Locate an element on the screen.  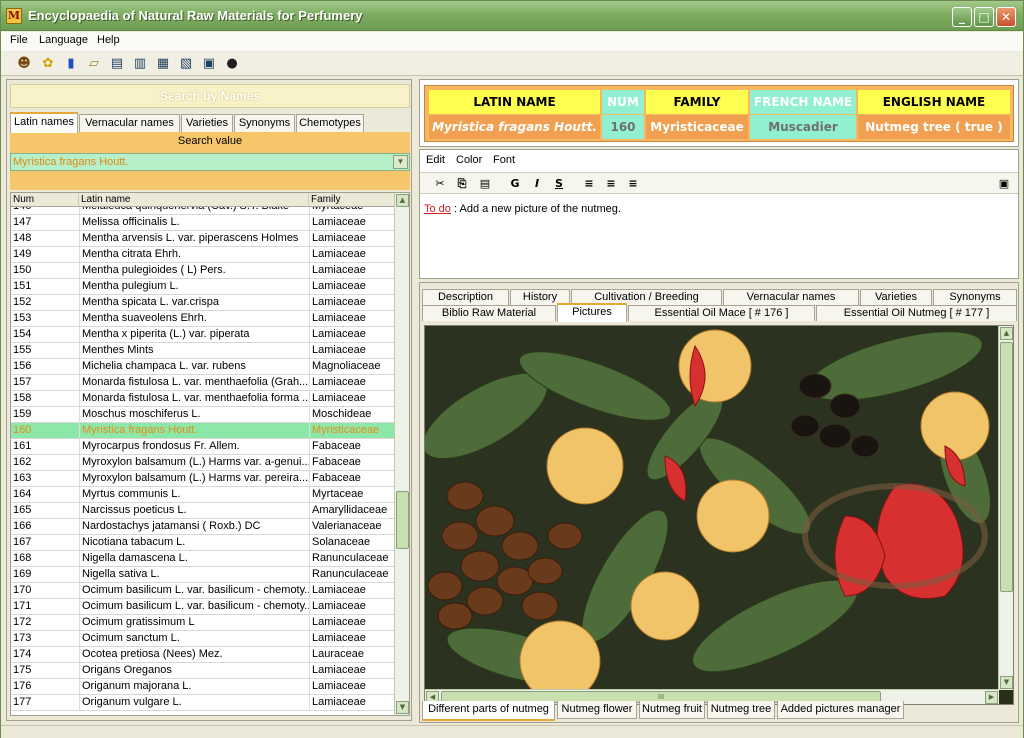
save-icon: ▣ is located at coordinates (1004, 184).